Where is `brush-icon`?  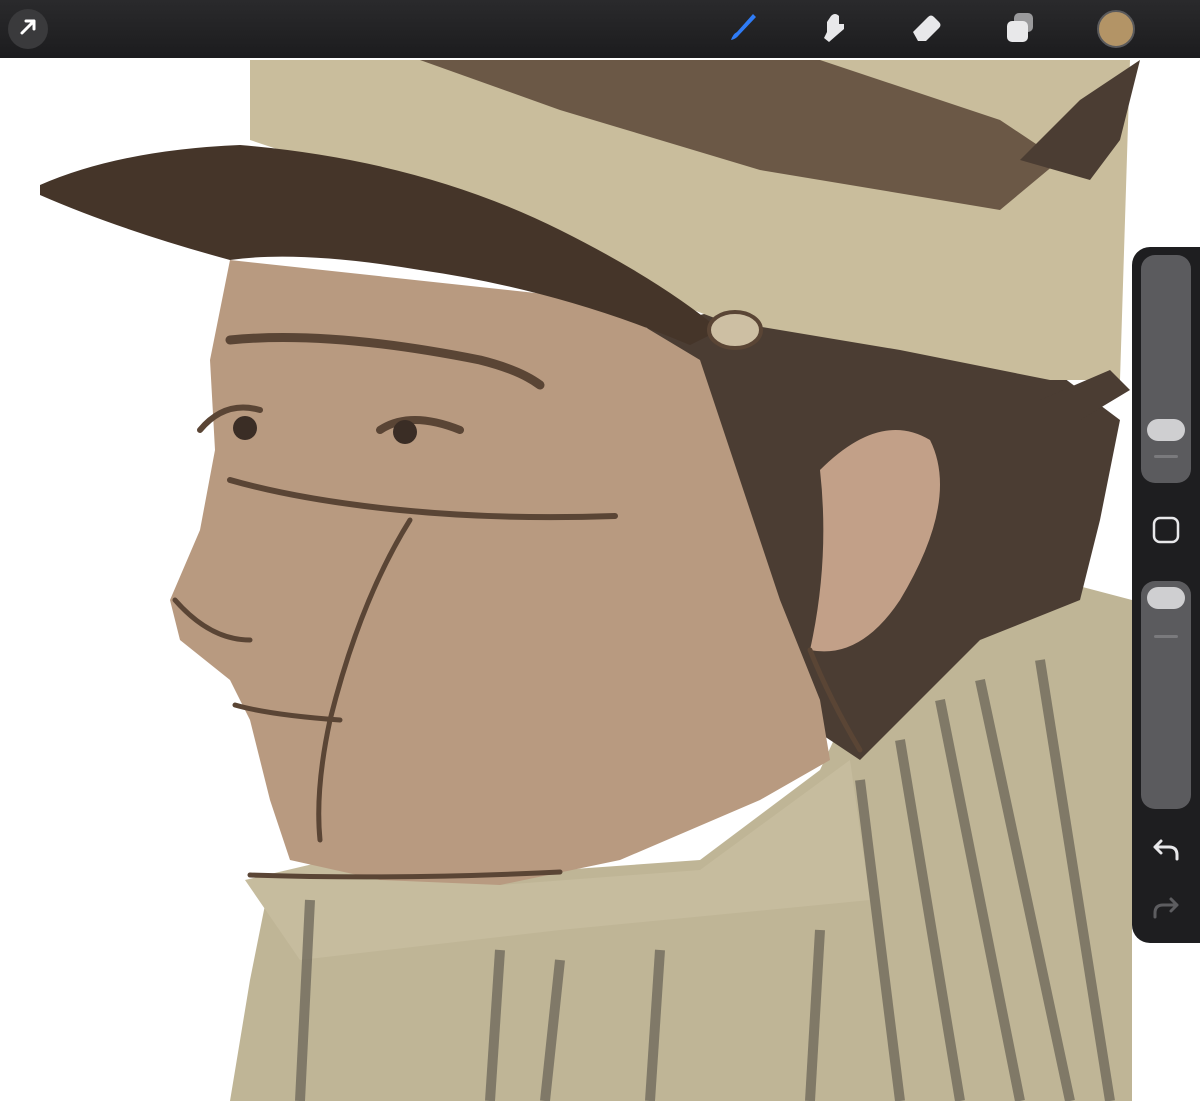
brush-icon is located at coordinates (742, 29).